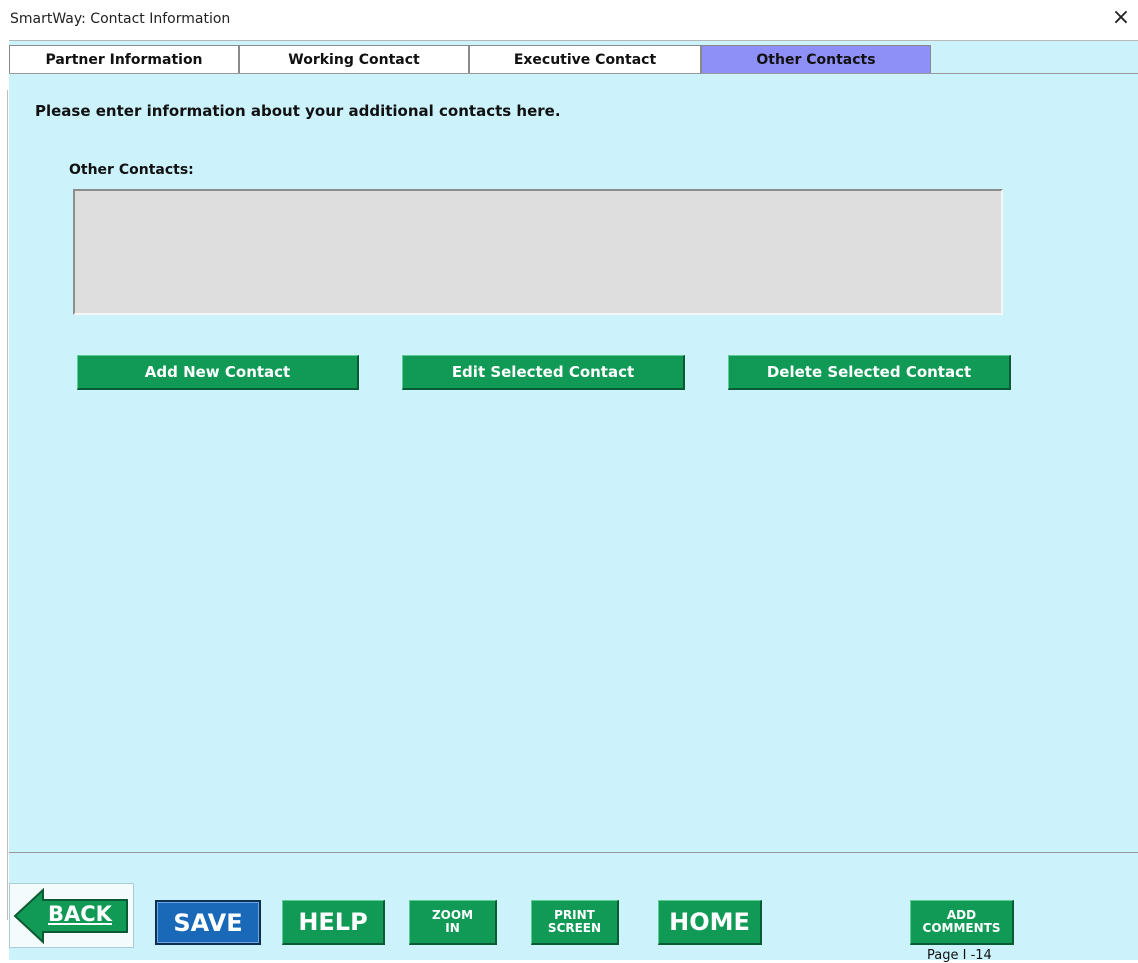  Describe the element at coordinates (538, 252) in the screenshot. I see `other-contacts-listbox` at that location.